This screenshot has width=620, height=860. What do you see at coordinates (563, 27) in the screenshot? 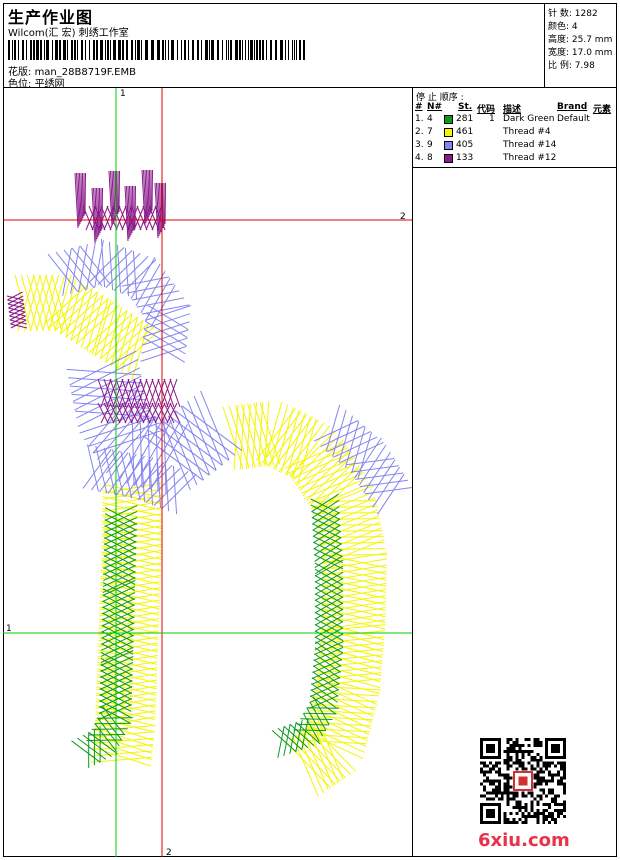
I see `stat-colors: 颜色: 4` at bounding box center [563, 27].